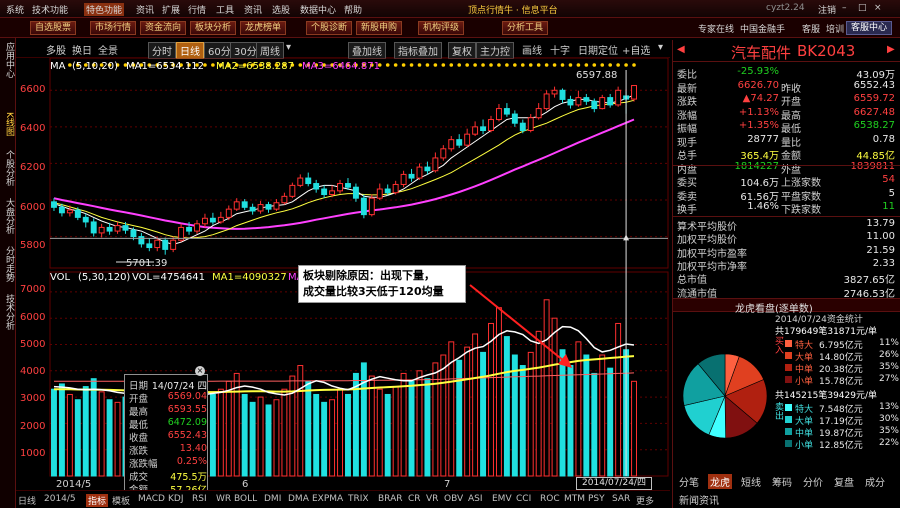 The width and height of the screenshot is (900, 508). Describe the element at coordinates (596, 499) in the screenshot. I see `indicator-tab-22: PSY` at that location.